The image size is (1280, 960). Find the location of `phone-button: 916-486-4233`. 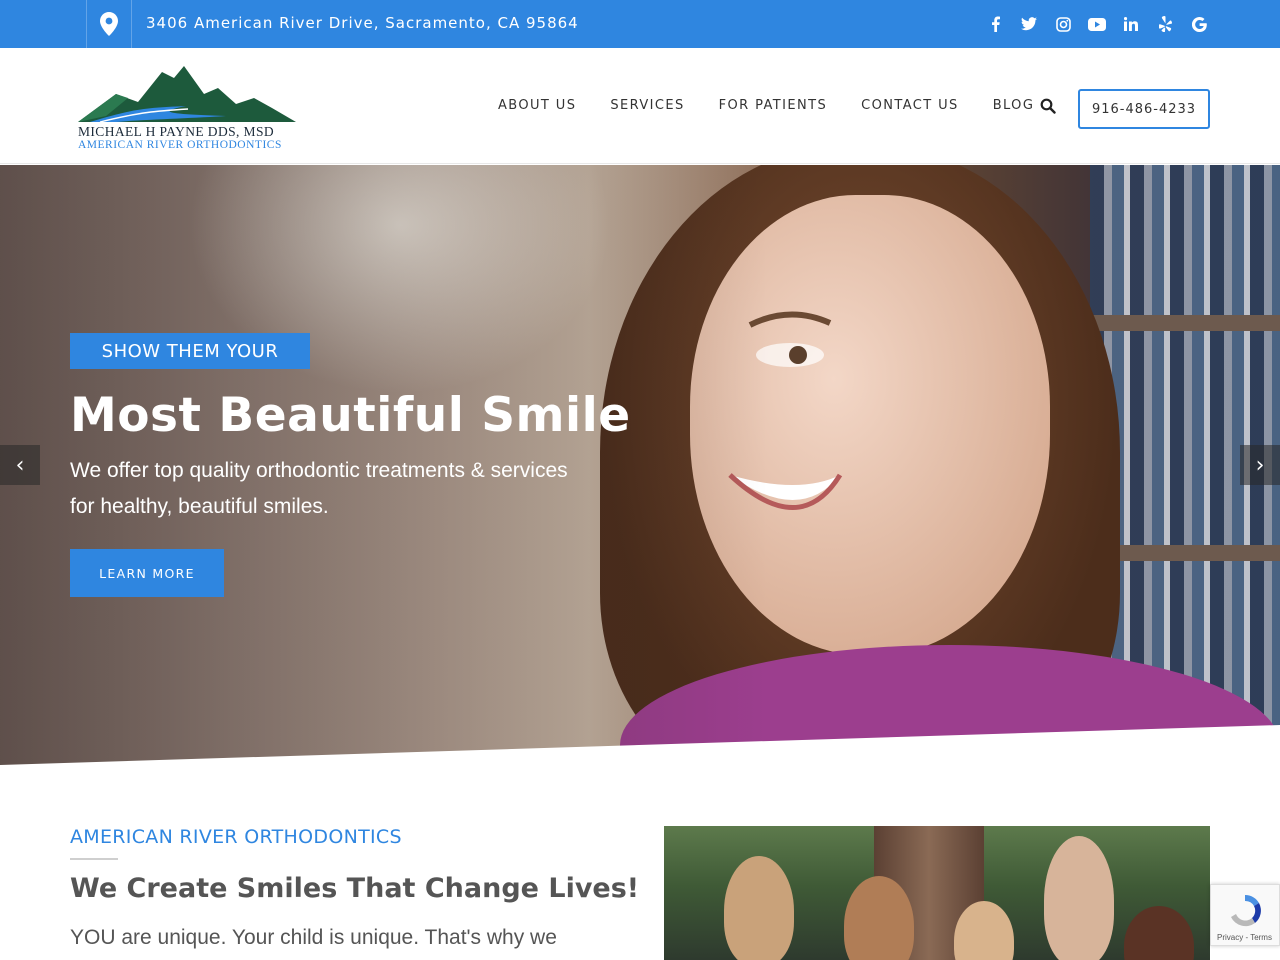

phone-button: 916-486-4233 is located at coordinates (1144, 109).